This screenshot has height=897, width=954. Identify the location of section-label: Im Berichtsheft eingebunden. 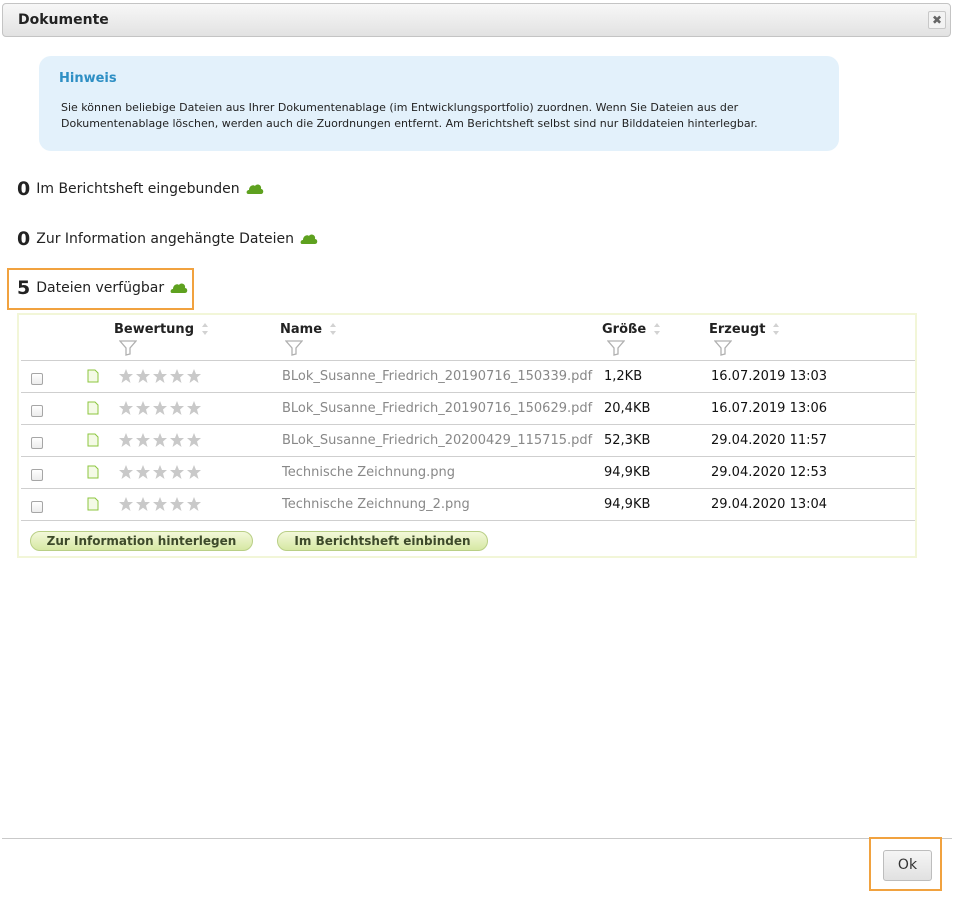
(138, 189).